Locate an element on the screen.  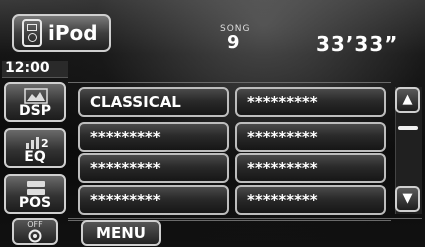
scroll-up-button: ▲ is located at coordinates (407, 100).